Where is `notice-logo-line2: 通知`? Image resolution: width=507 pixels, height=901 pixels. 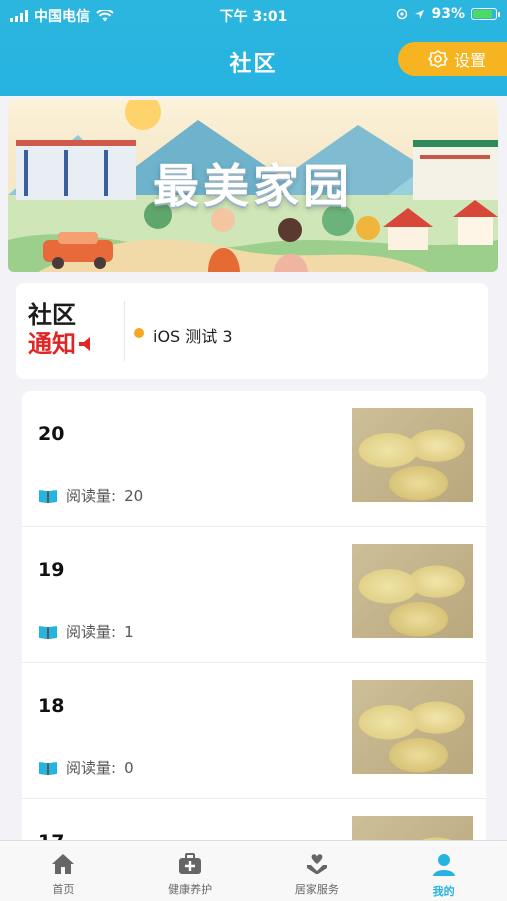 notice-logo-line2: 通知 is located at coordinates (52, 343).